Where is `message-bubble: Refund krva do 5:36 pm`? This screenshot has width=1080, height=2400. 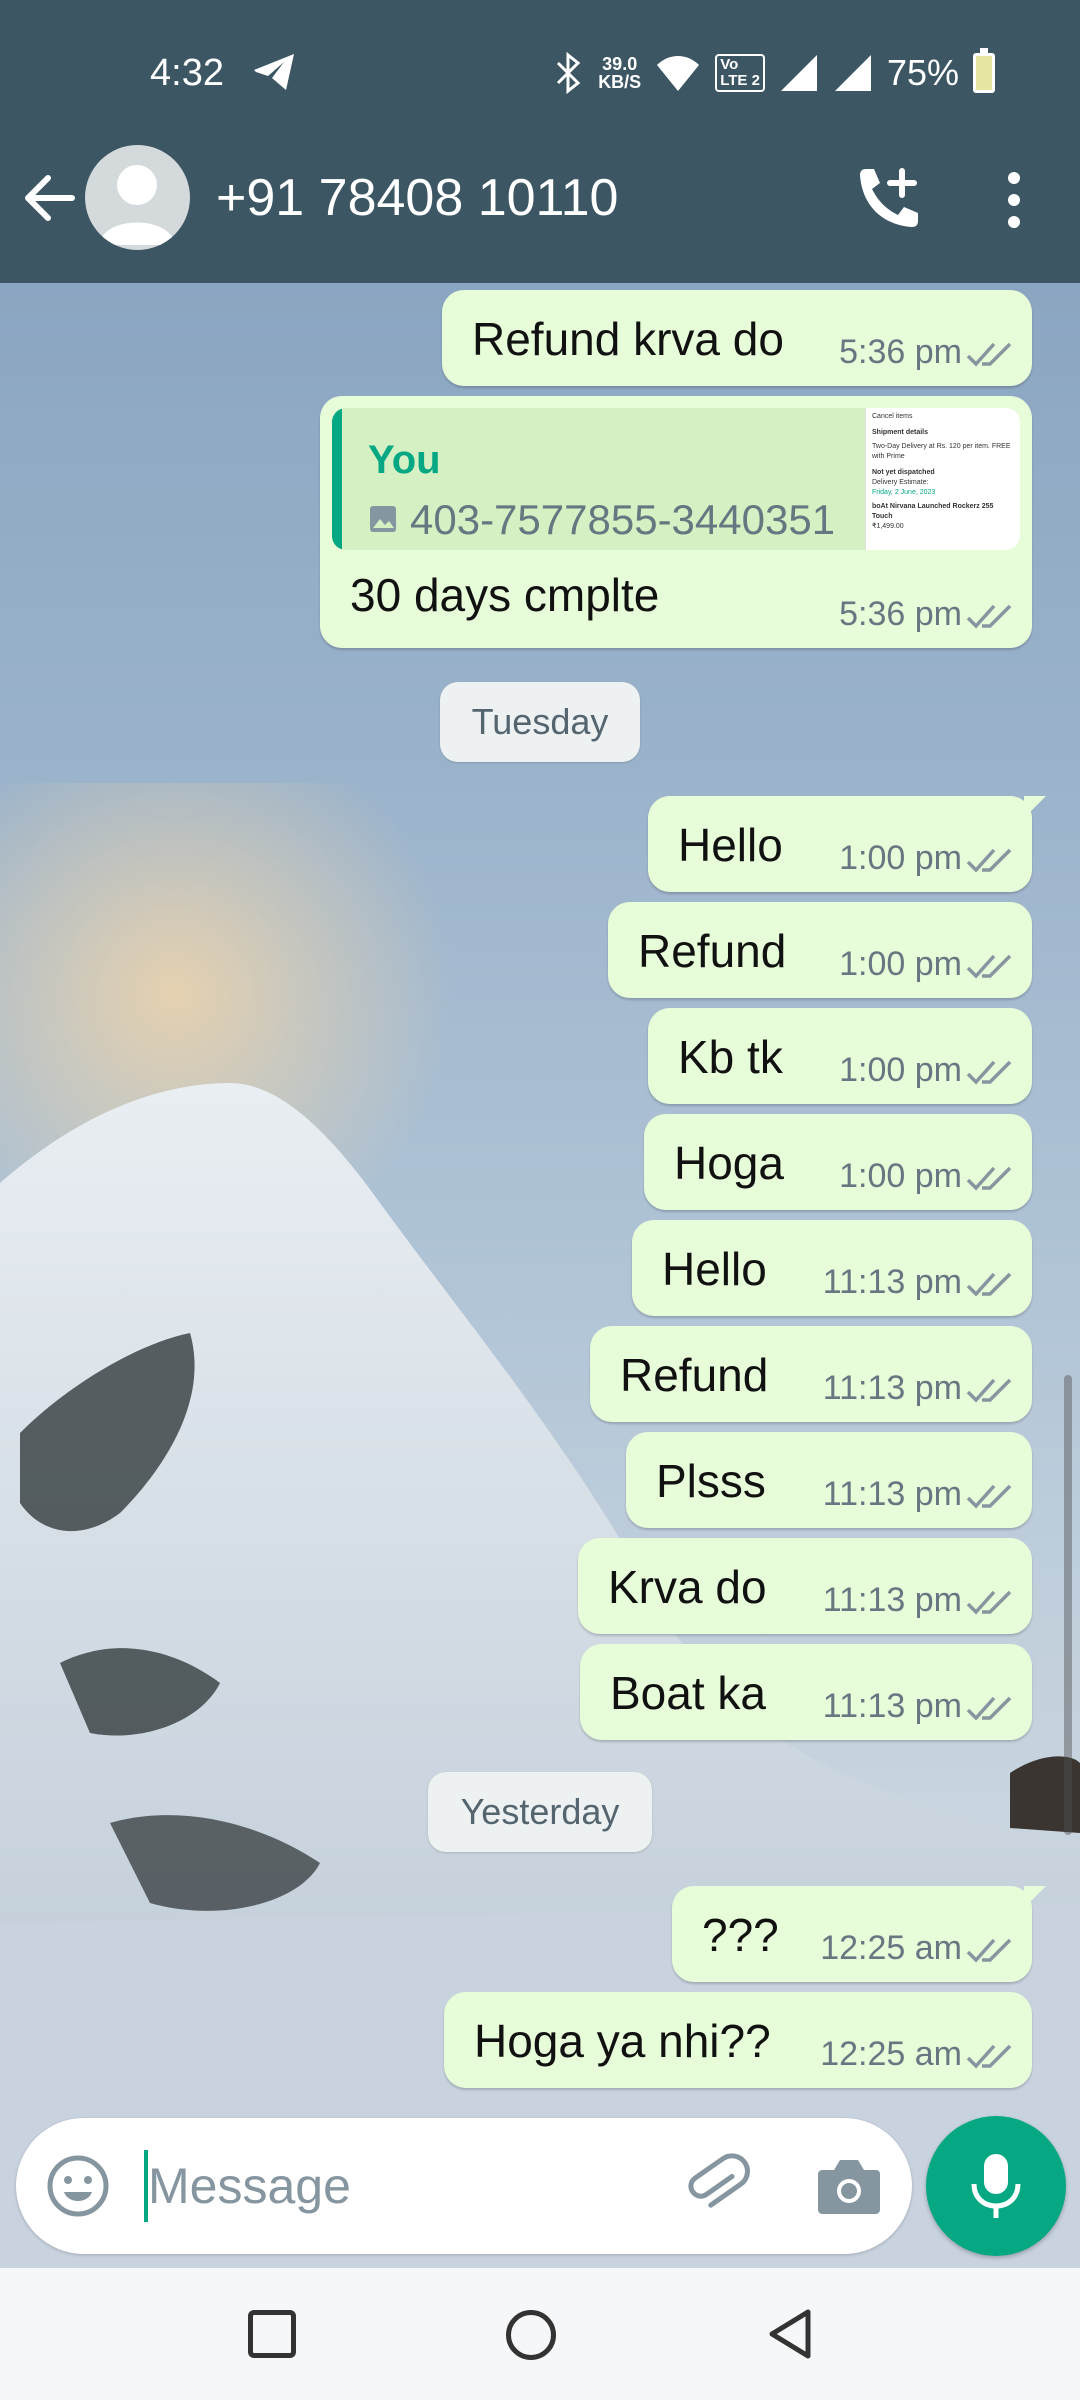 message-bubble: Refund krva do 5:36 pm is located at coordinates (737, 338).